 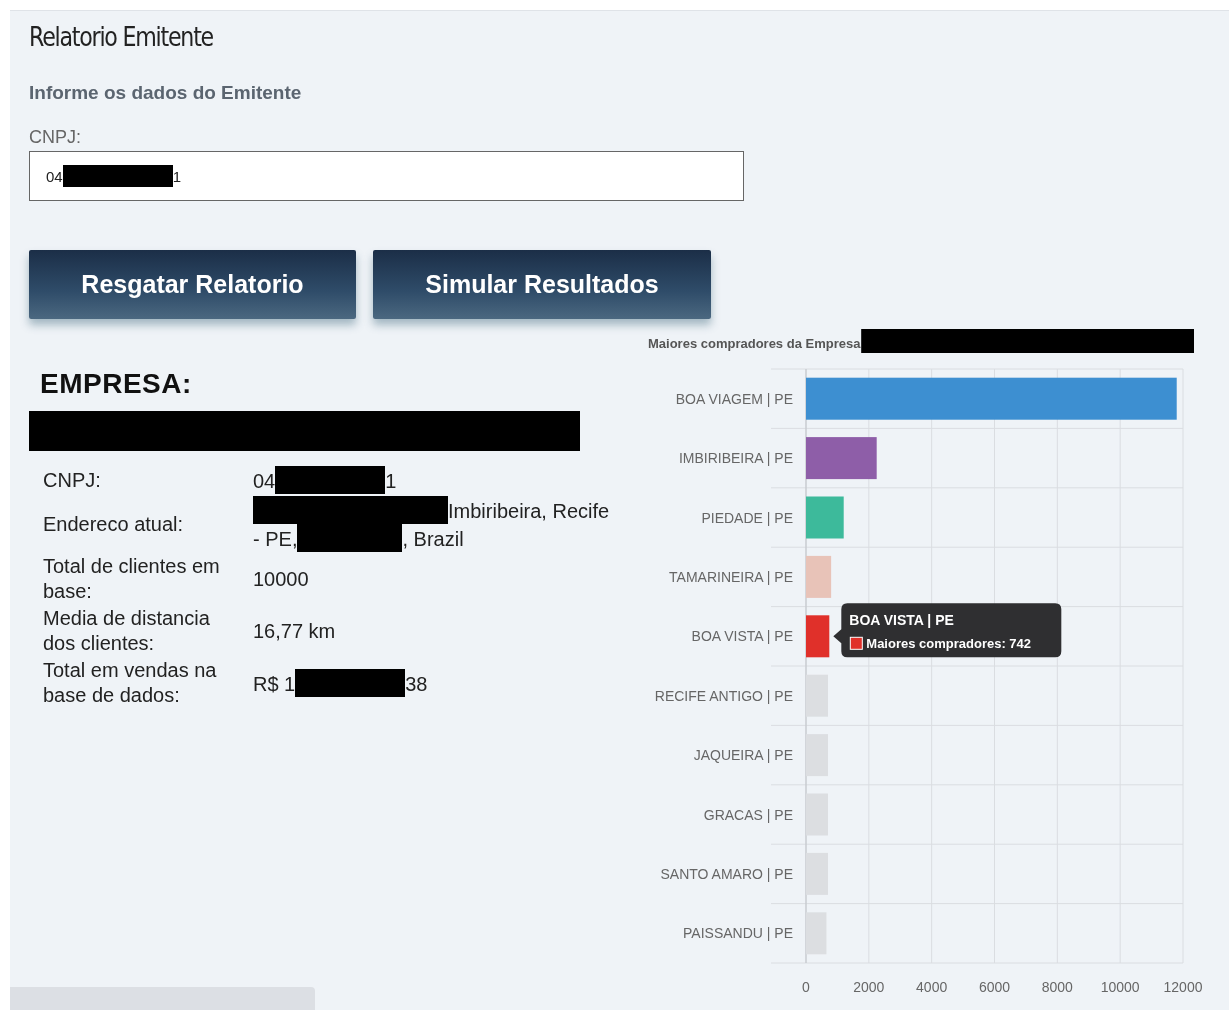 I want to click on axis-tick-label: 10000, so click(x=1120, y=987).